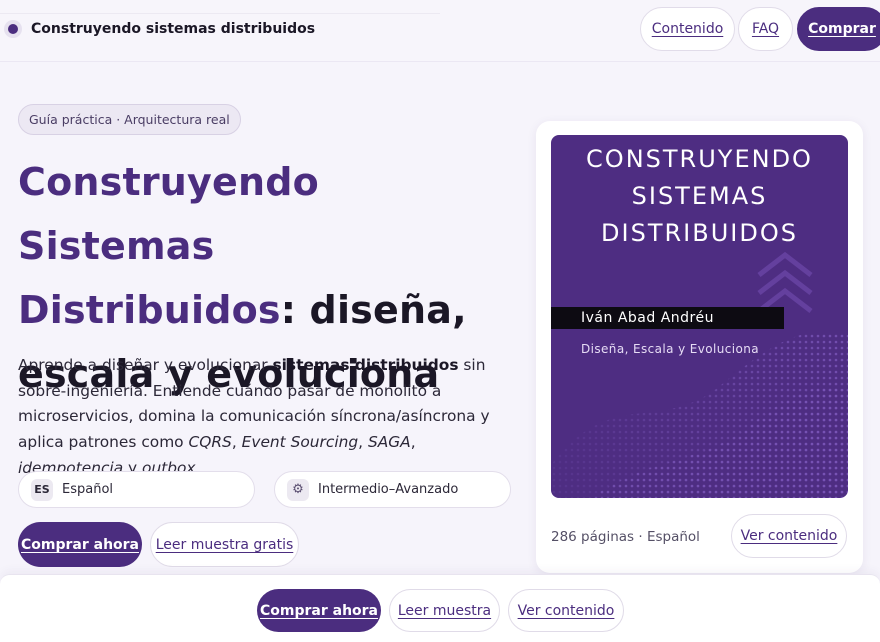 The width and height of the screenshot is (880, 642). Describe the element at coordinates (220, 7) in the screenshot. I see `top-divider` at that location.